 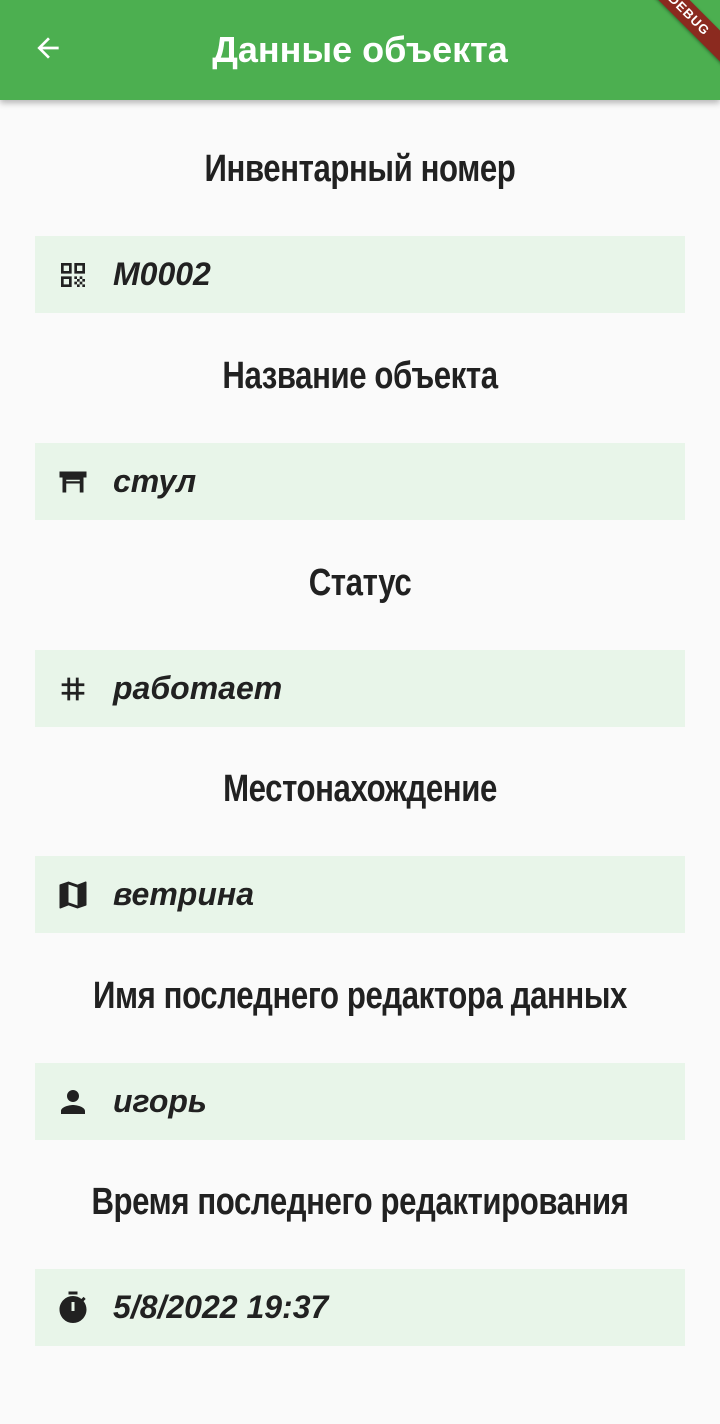 I want to click on last-editor-value: игорь, so click(x=160, y=1101).